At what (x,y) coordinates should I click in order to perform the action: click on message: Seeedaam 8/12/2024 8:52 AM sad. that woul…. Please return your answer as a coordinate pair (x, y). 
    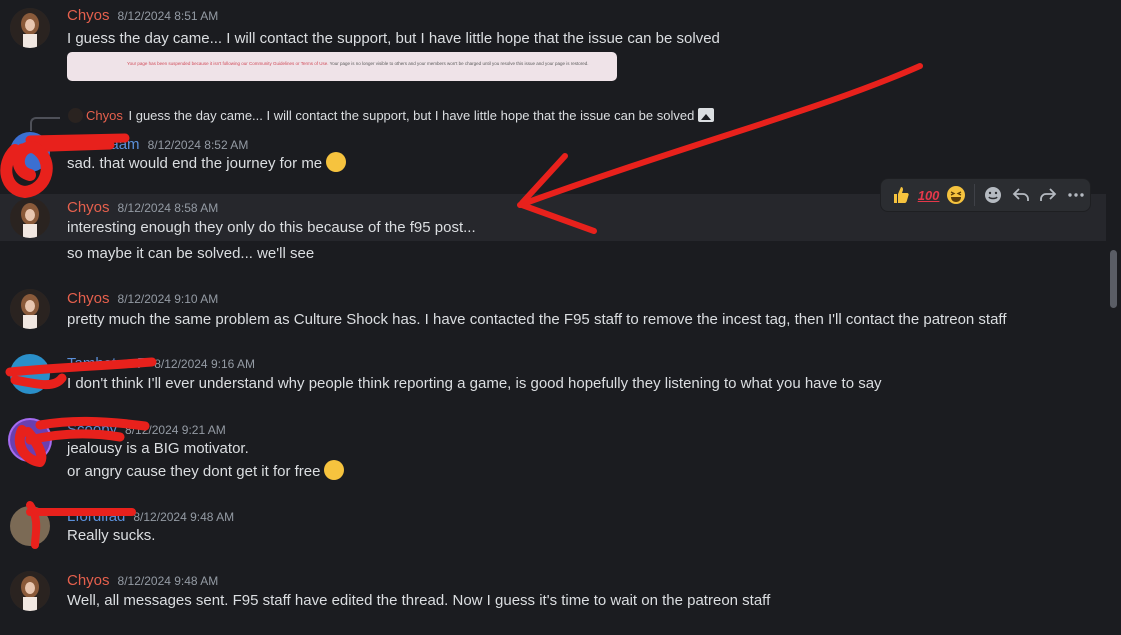
    Looking at the image, I should click on (552, 154).